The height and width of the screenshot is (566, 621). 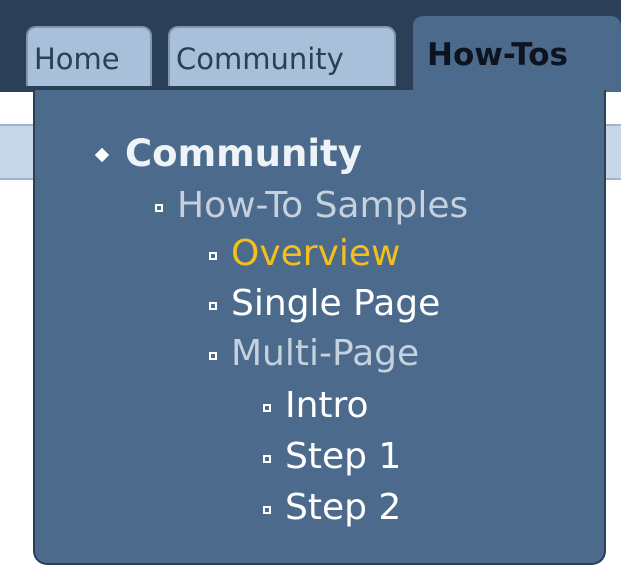 What do you see at coordinates (243, 153) in the screenshot?
I see `menu-item-community-label: Community` at bounding box center [243, 153].